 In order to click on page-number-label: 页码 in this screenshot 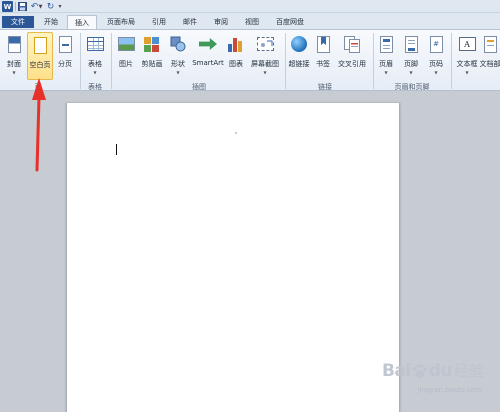, I will do `click(436, 64)`.